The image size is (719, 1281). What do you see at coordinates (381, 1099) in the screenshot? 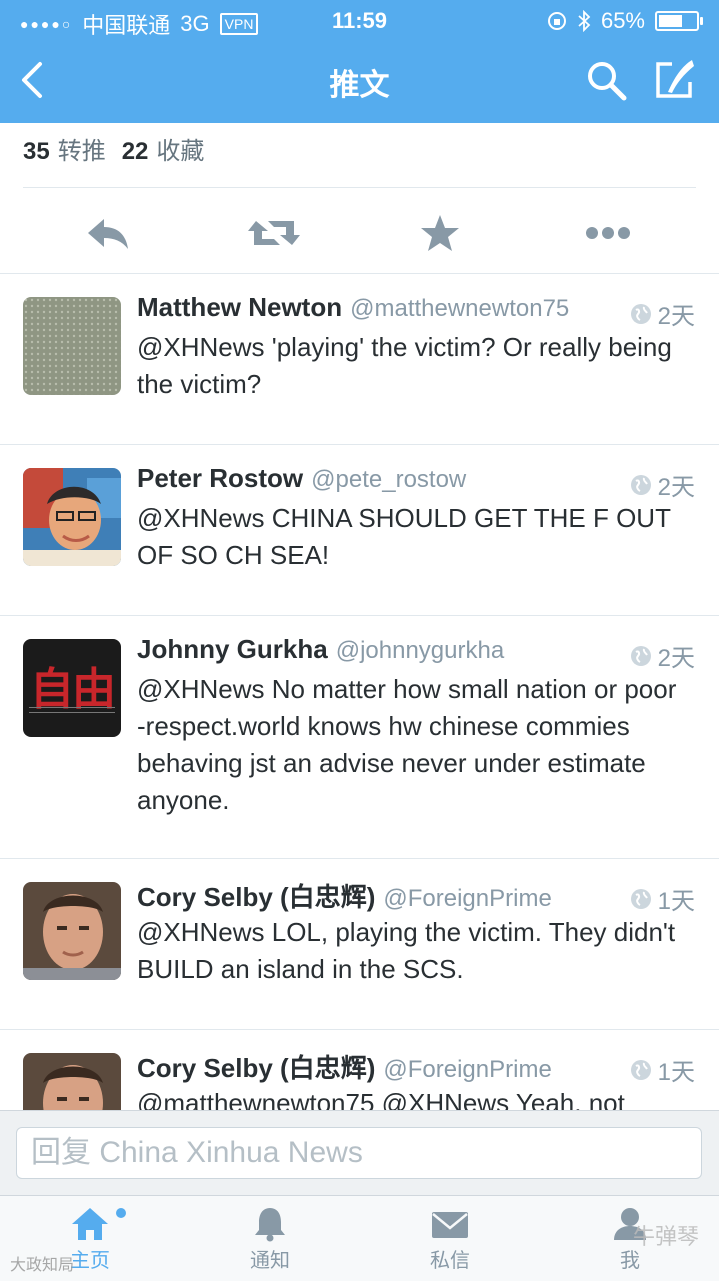
I see `tweet-text: @matthewnewton75 @XHNews Yeah, not` at bounding box center [381, 1099].